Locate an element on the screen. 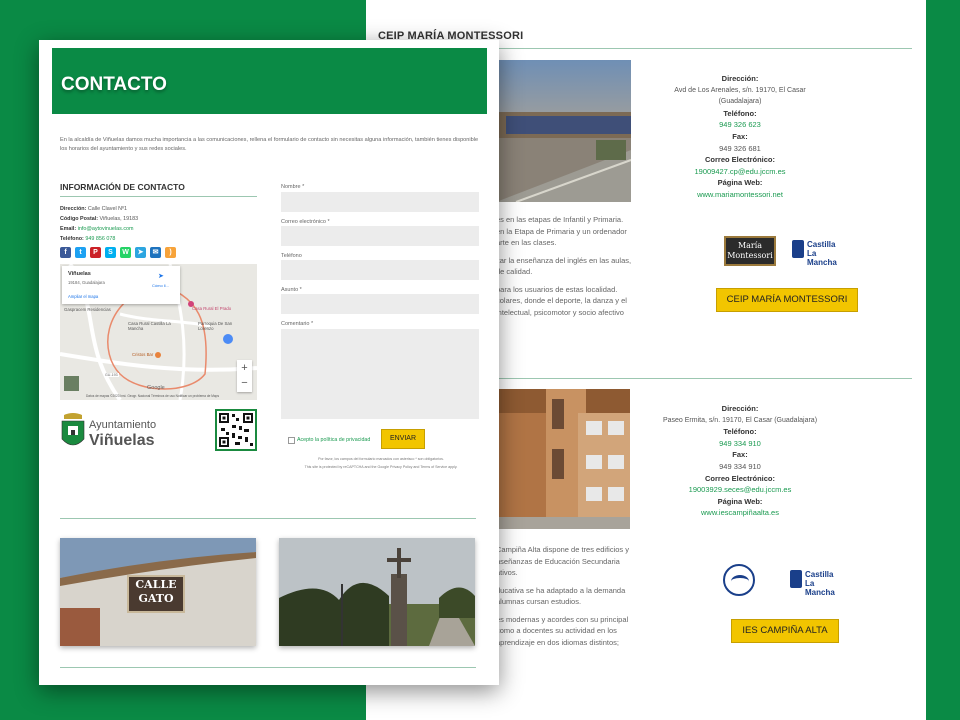  map-road-label: GU-193 is located at coordinates (111, 375).